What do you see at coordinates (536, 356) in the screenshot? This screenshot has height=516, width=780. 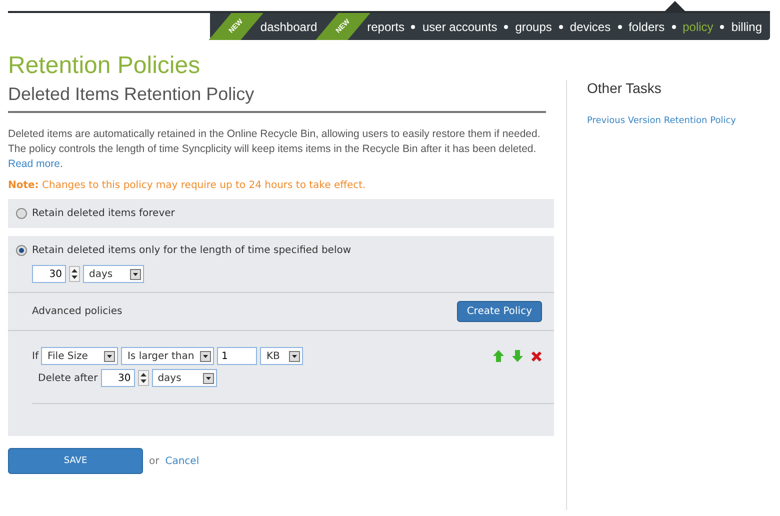 I see `delete-icon` at bounding box center [536, 356].